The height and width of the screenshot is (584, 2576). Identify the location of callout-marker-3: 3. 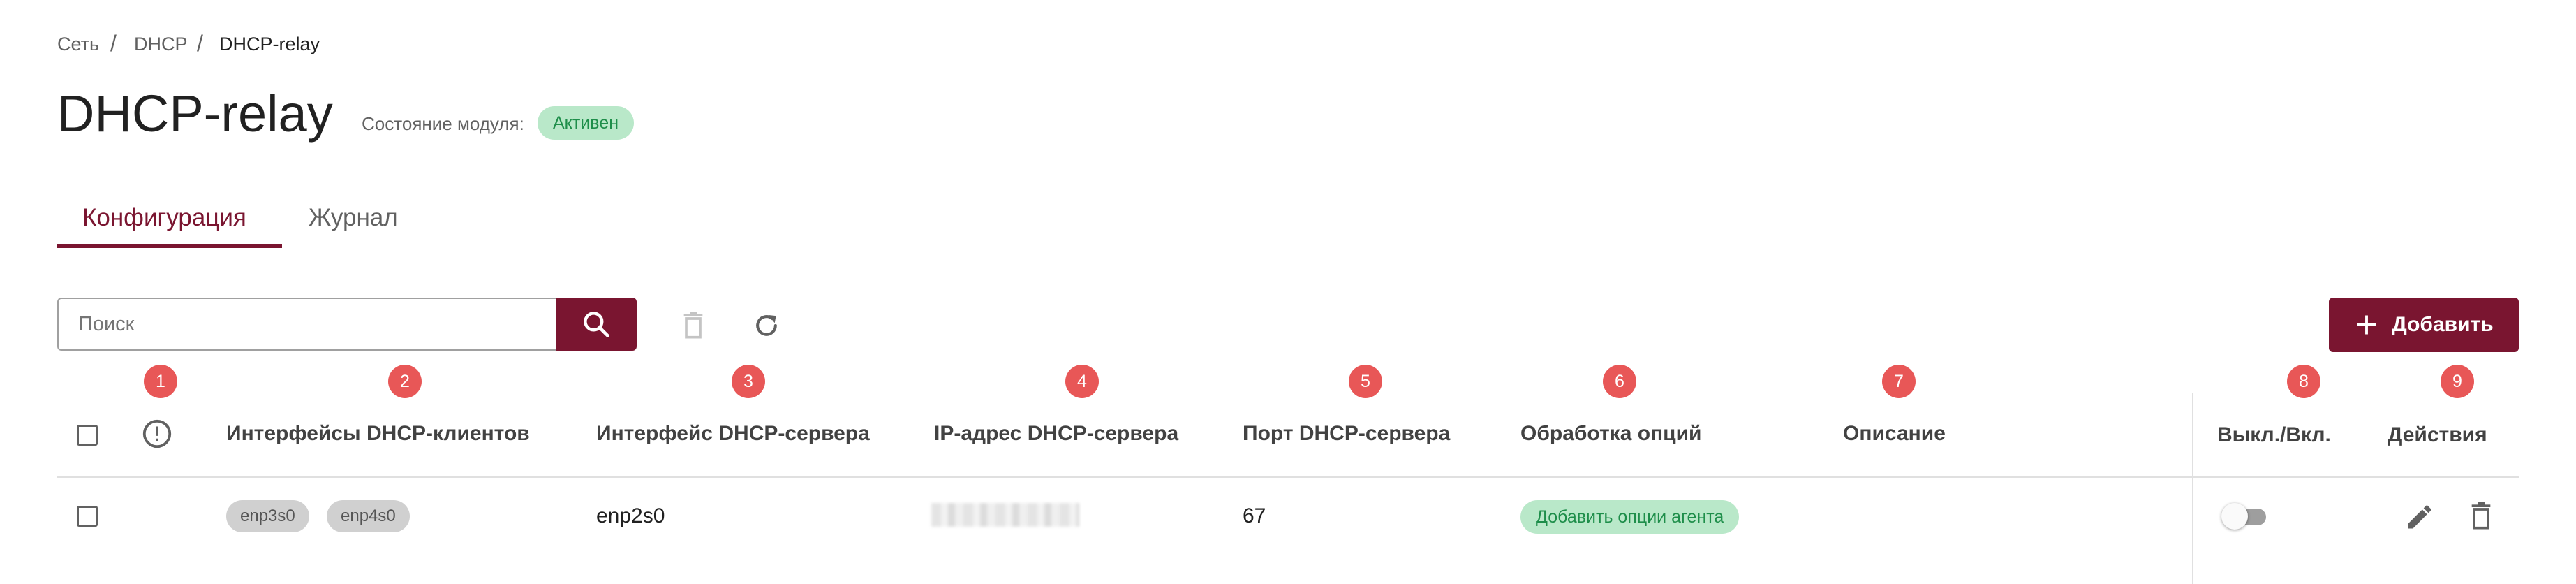
(748, 381).